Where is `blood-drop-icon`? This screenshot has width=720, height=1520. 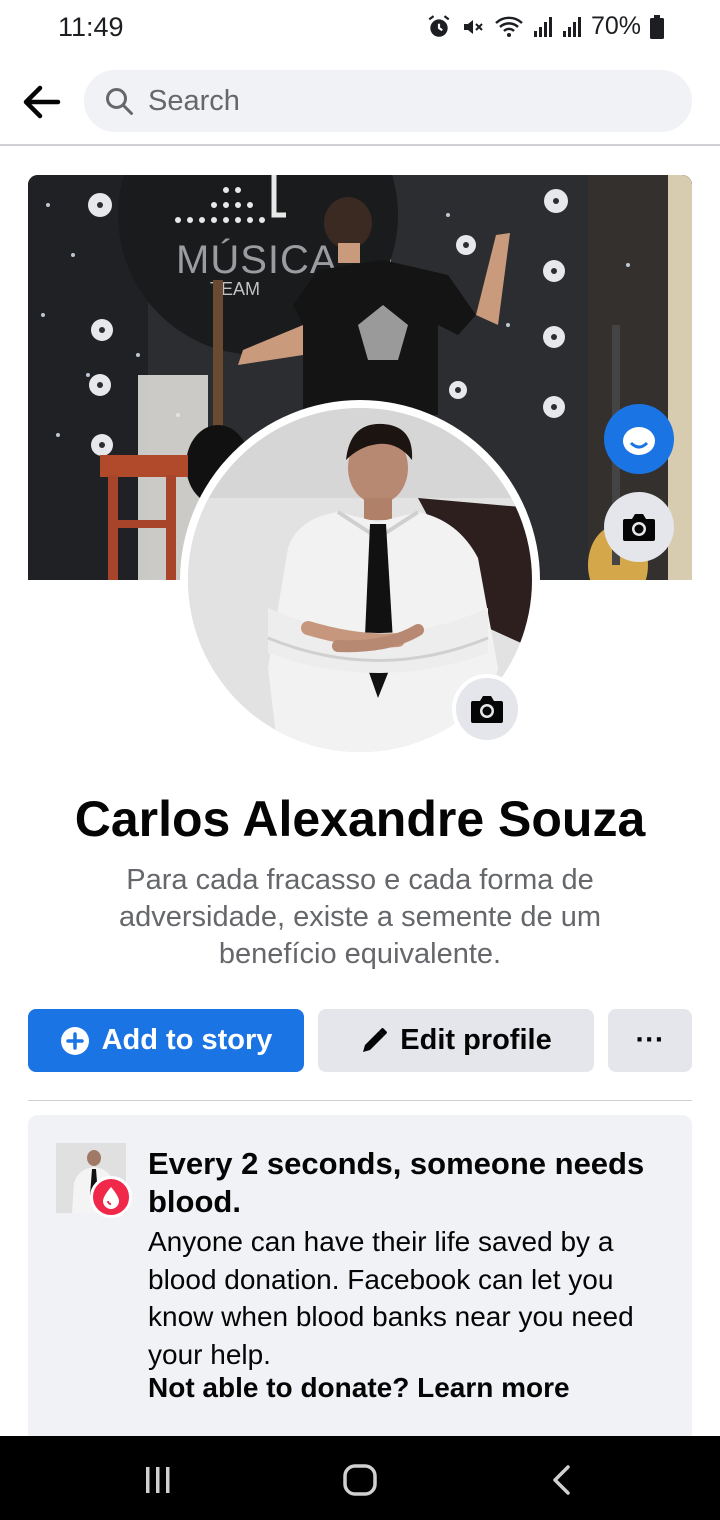 blood-drop-icon is located at coordinates (111, 1197).